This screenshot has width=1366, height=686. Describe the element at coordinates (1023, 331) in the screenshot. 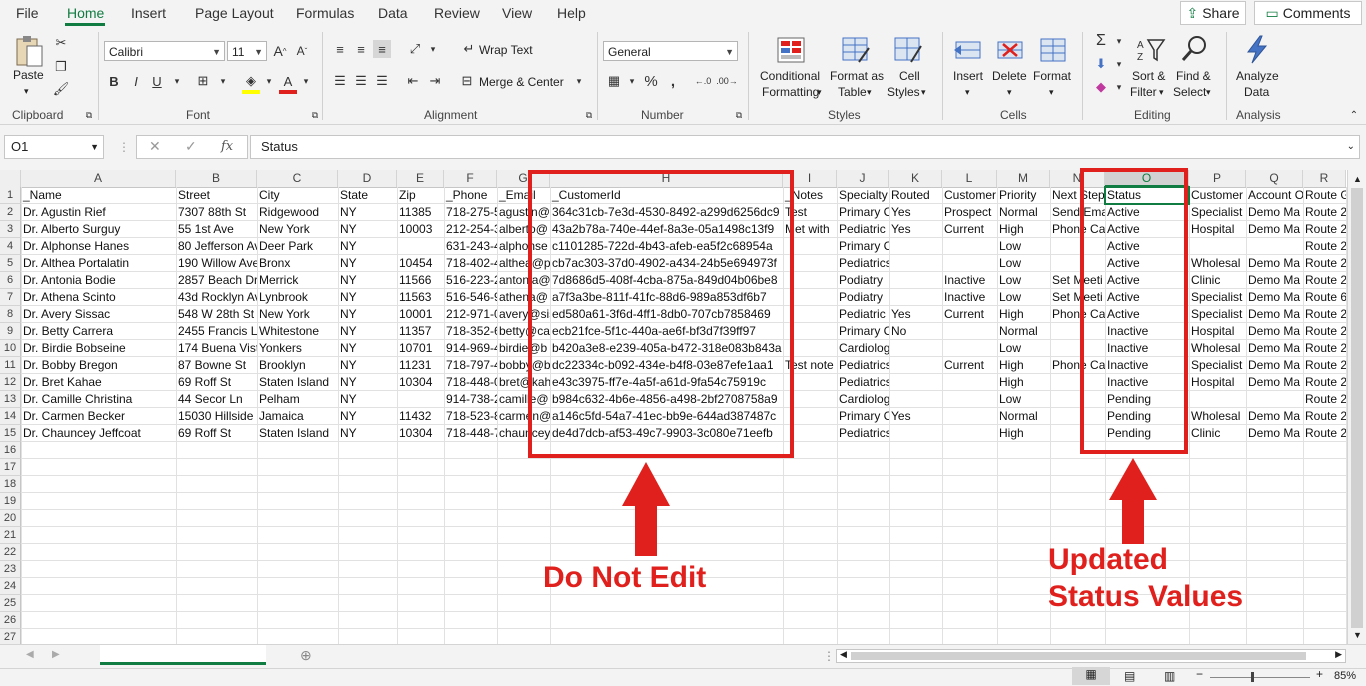

I see `table-cell: Normal` at that location.